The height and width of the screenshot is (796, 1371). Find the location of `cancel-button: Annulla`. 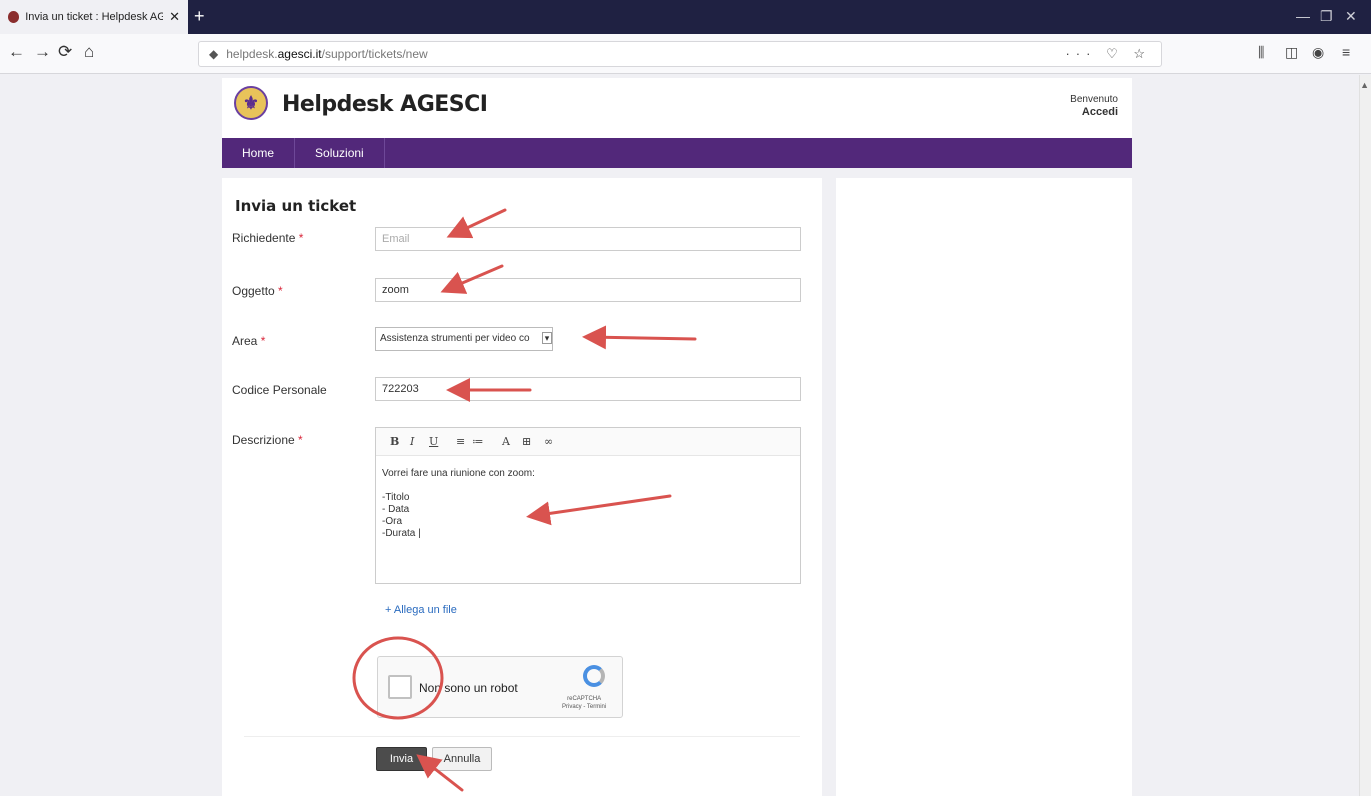

cancel-button: Annulla is located at coordinates (462, 759).